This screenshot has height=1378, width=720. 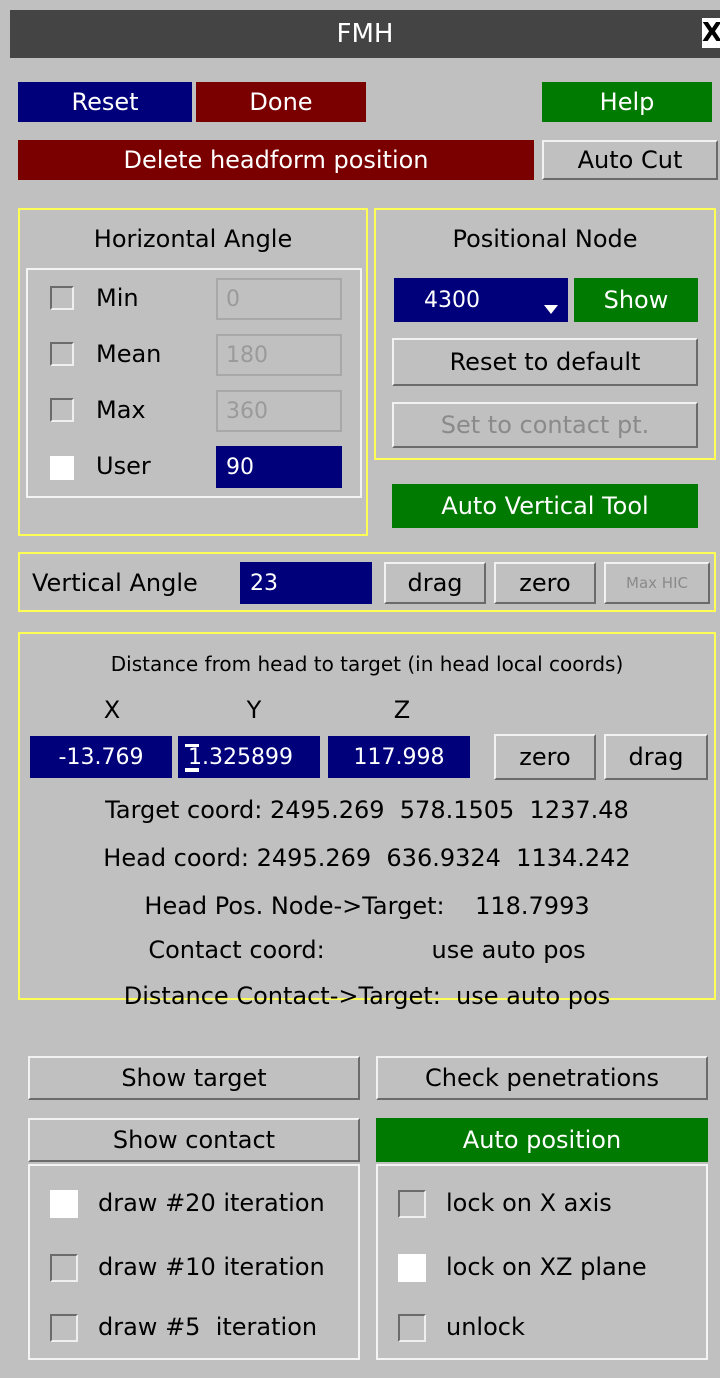 I want to click on unlock-checkbox, so click(x=412, y=1328).